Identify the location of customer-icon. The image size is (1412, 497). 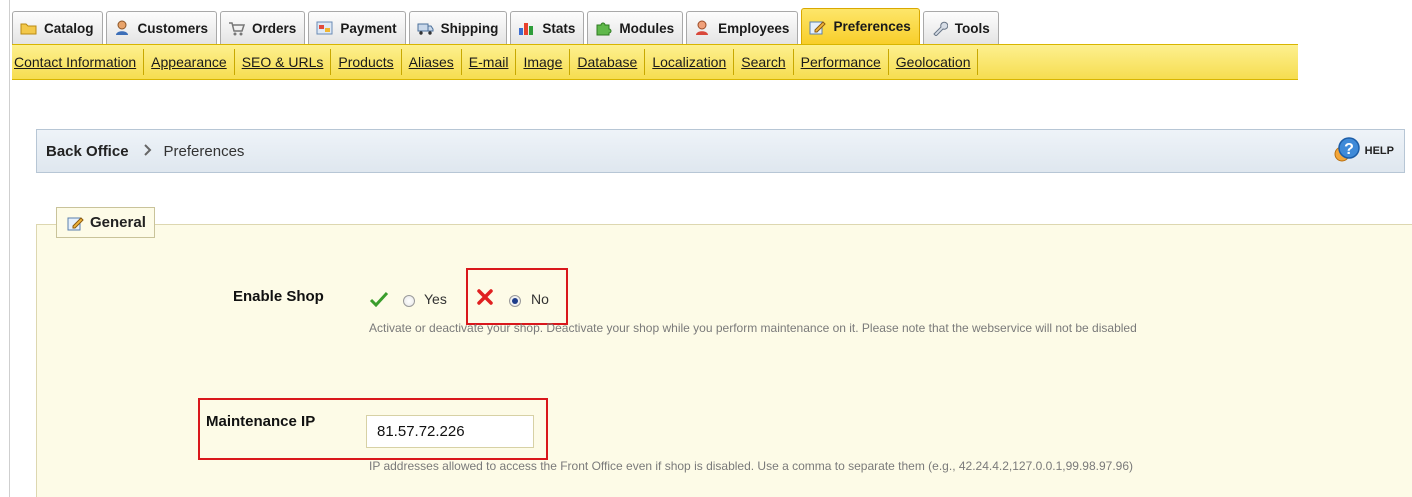
(122, 28).